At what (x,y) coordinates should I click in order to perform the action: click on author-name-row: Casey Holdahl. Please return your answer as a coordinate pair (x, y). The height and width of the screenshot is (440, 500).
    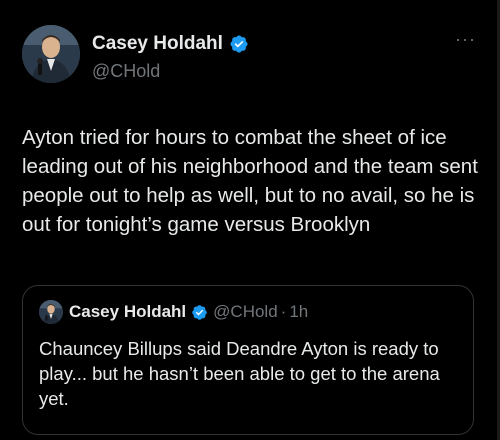
    Looking at the image, I should click on (170, 44).